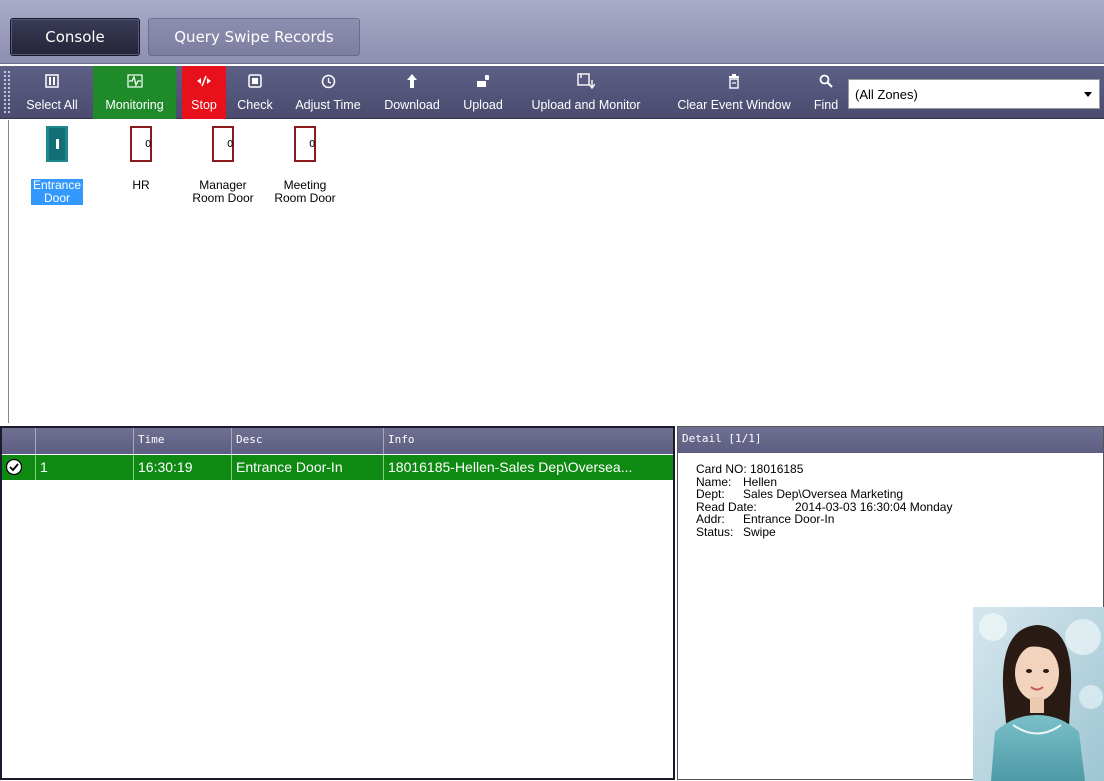 This screenshot has width=1104, height=781. I want to click on check-label: Check, so click(255, 105).